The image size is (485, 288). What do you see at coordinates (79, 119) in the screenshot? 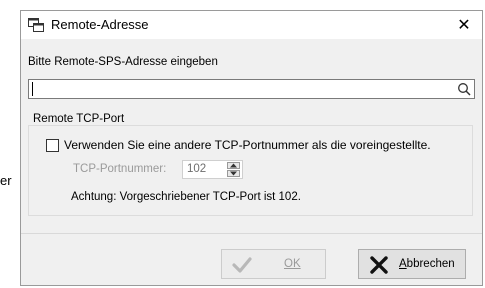
I see `tcp-port-group-legend: Remote TCP-Port` at bounding box center [79, 119].